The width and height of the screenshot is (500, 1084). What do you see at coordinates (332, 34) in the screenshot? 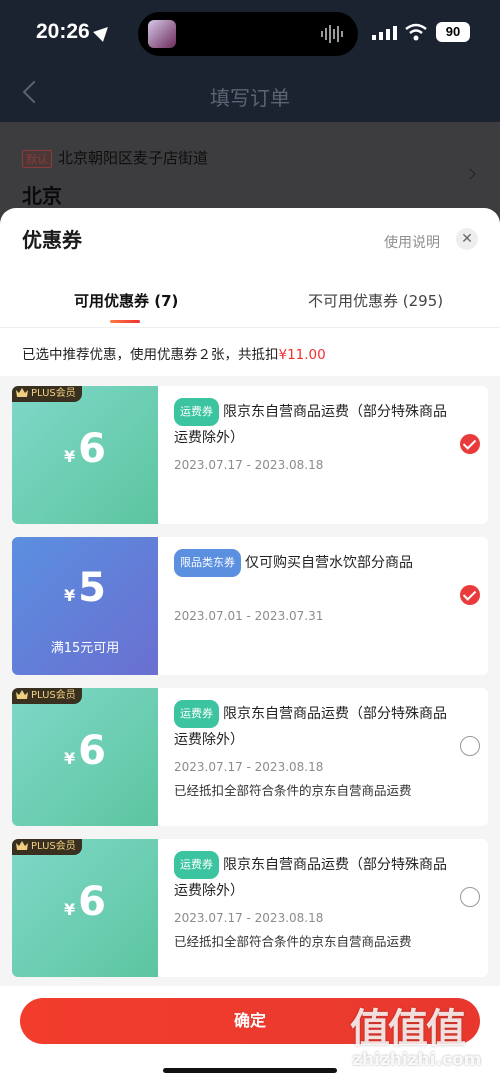
I see `audio-wave-icon` at bounding box center [332, 34].